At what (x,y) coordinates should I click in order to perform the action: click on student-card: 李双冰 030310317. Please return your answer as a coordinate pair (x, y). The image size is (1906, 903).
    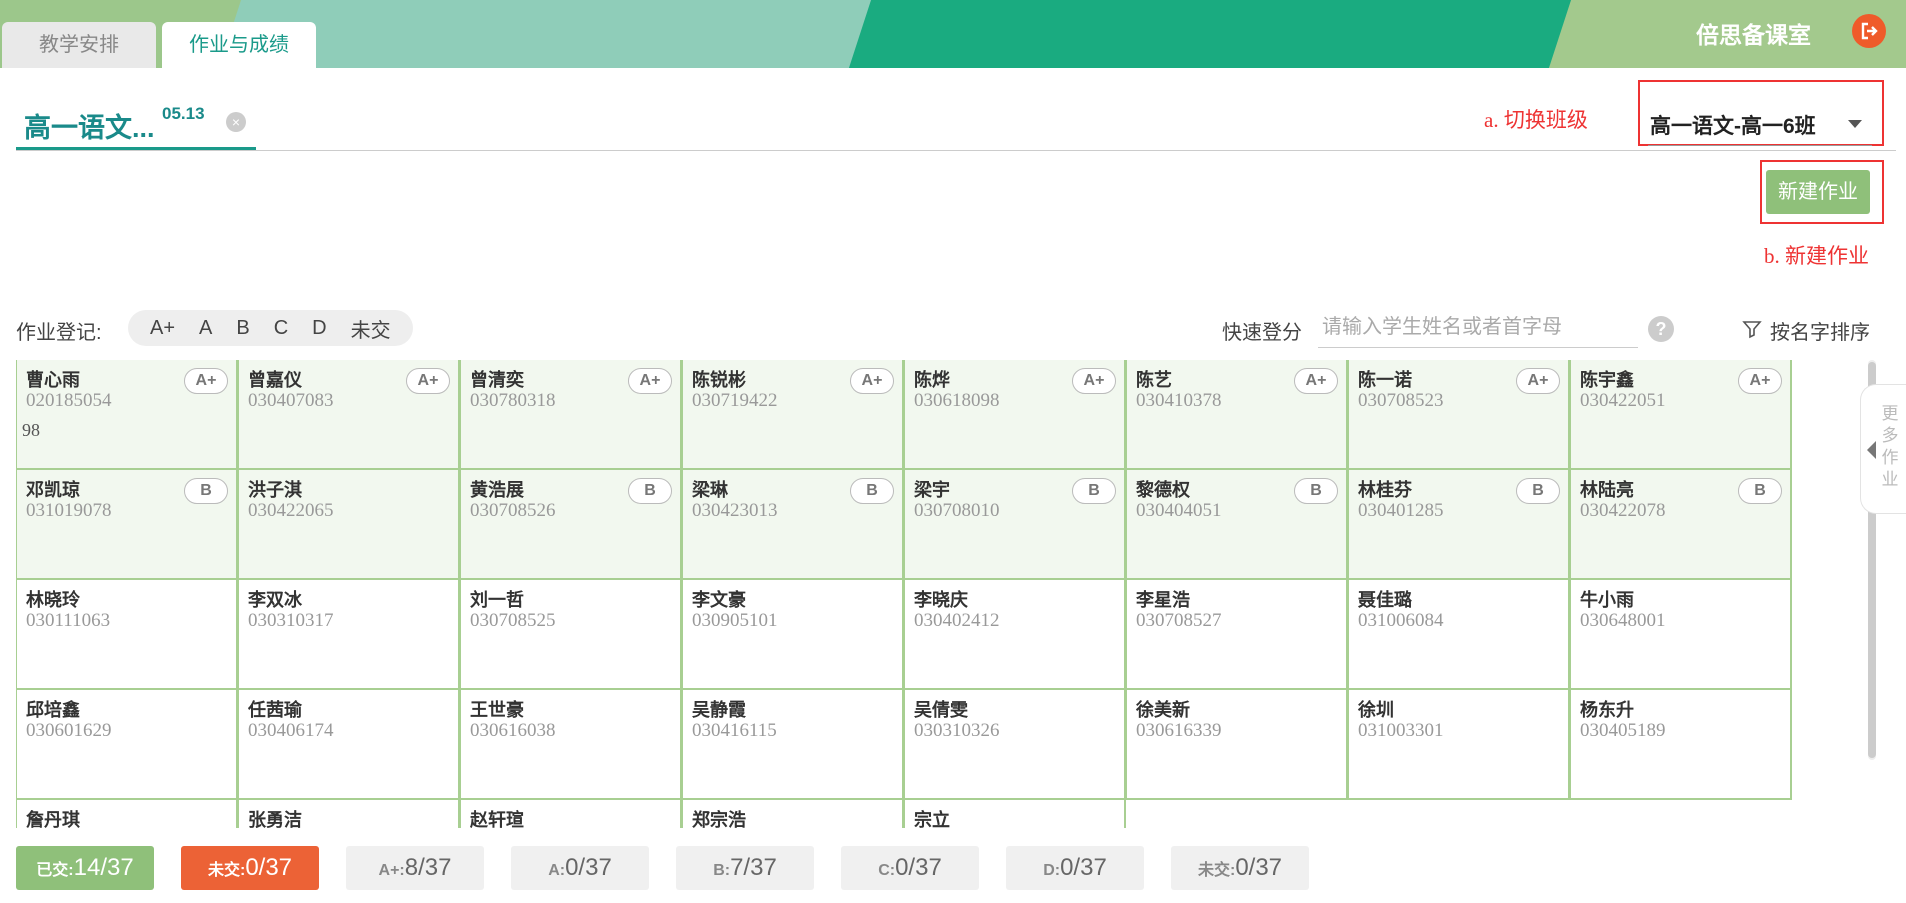
    Looking at the image, I should click on (349, 635).